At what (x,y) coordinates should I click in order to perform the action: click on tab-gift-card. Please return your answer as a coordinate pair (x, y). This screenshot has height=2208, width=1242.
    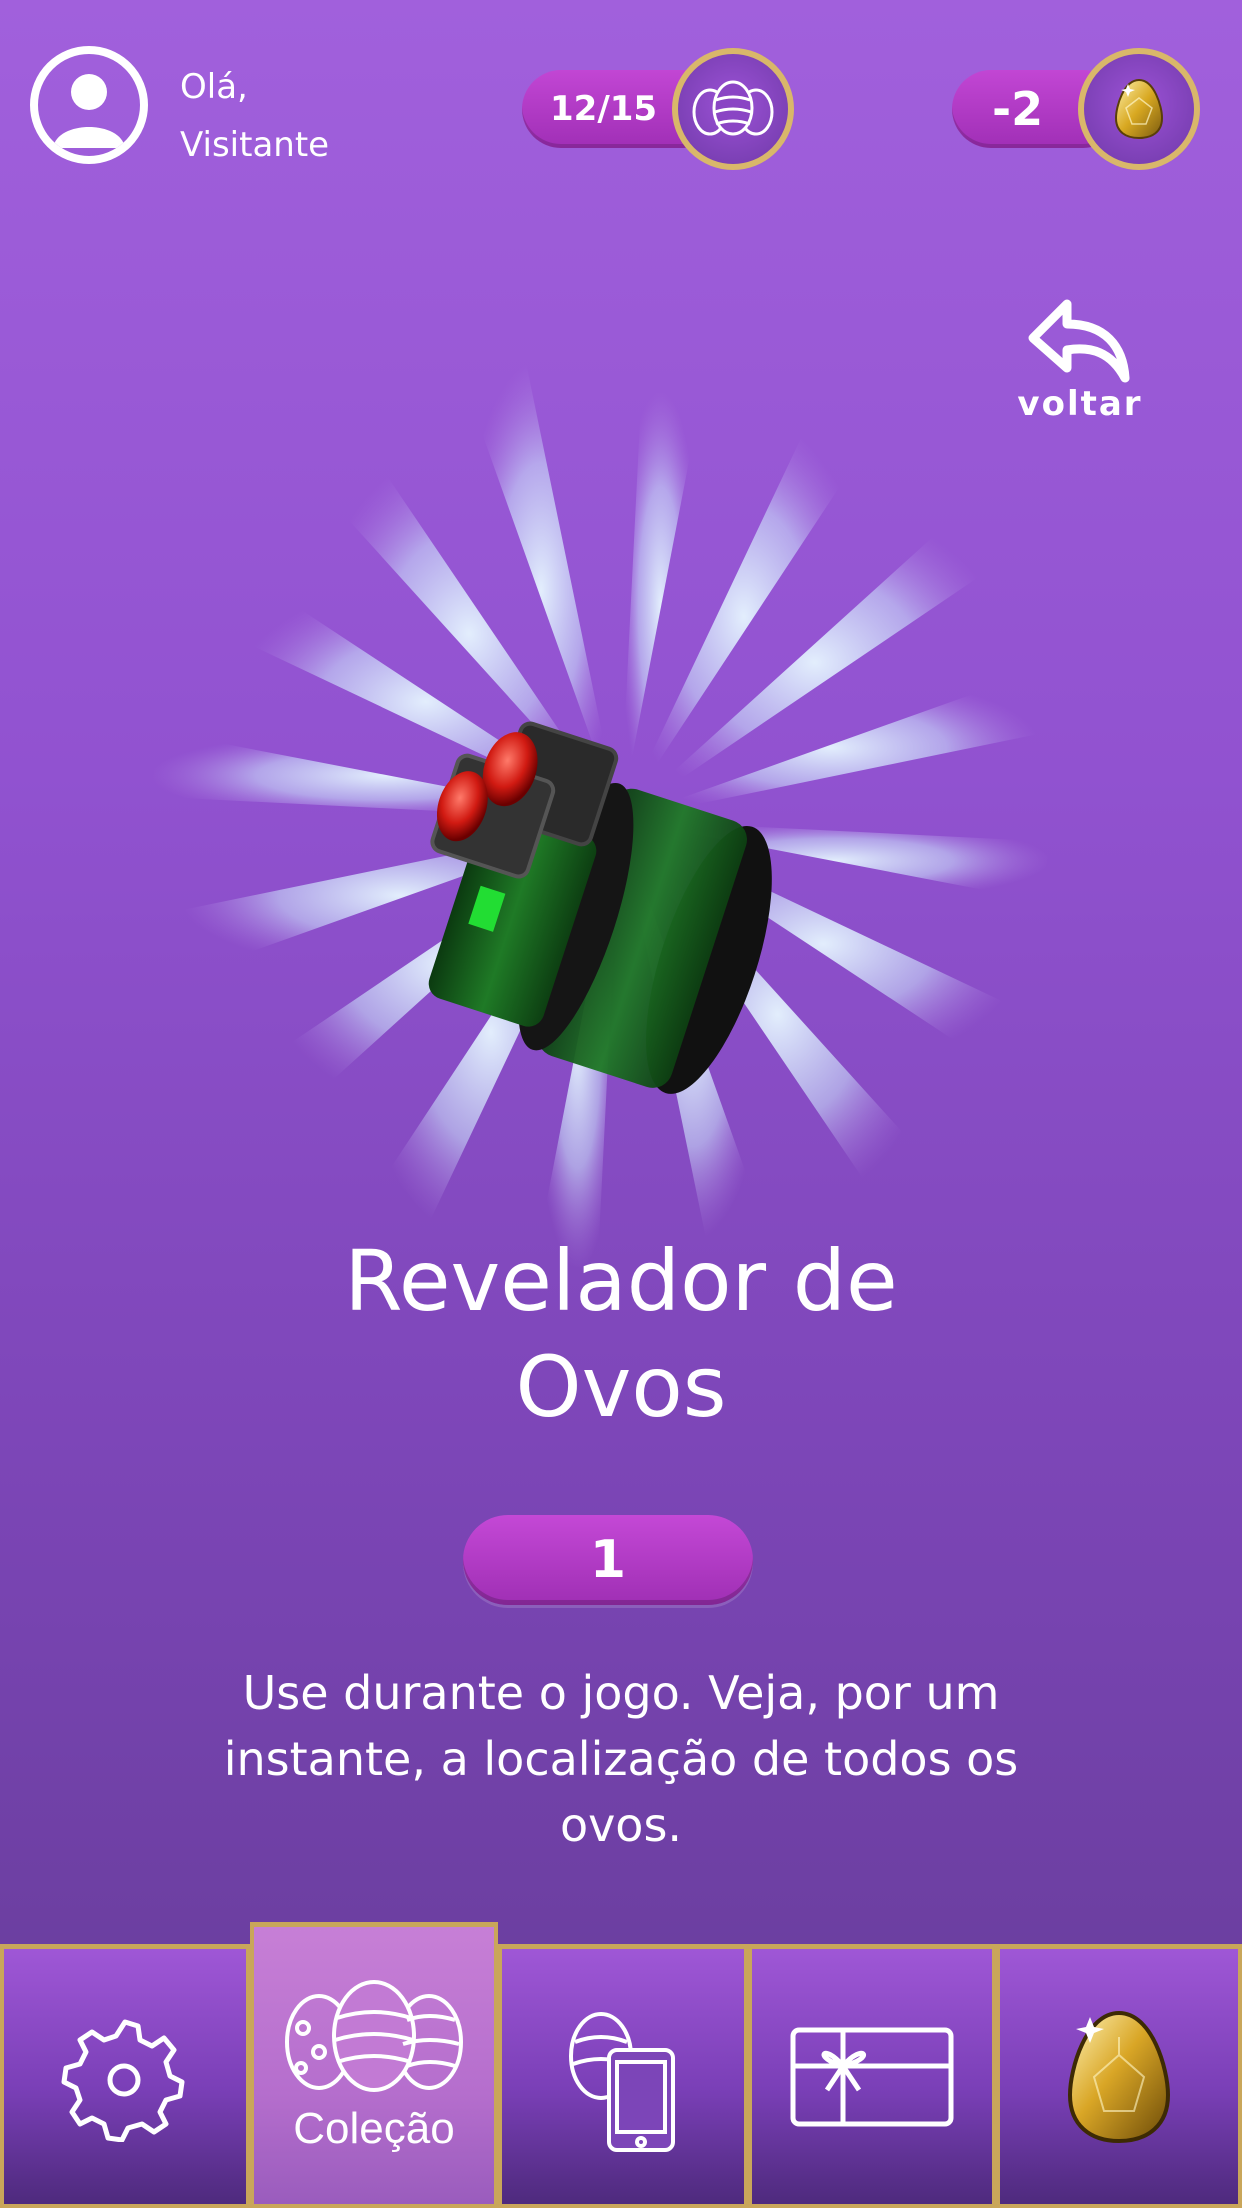
    Looking at the image, I should click on (872, 2076).